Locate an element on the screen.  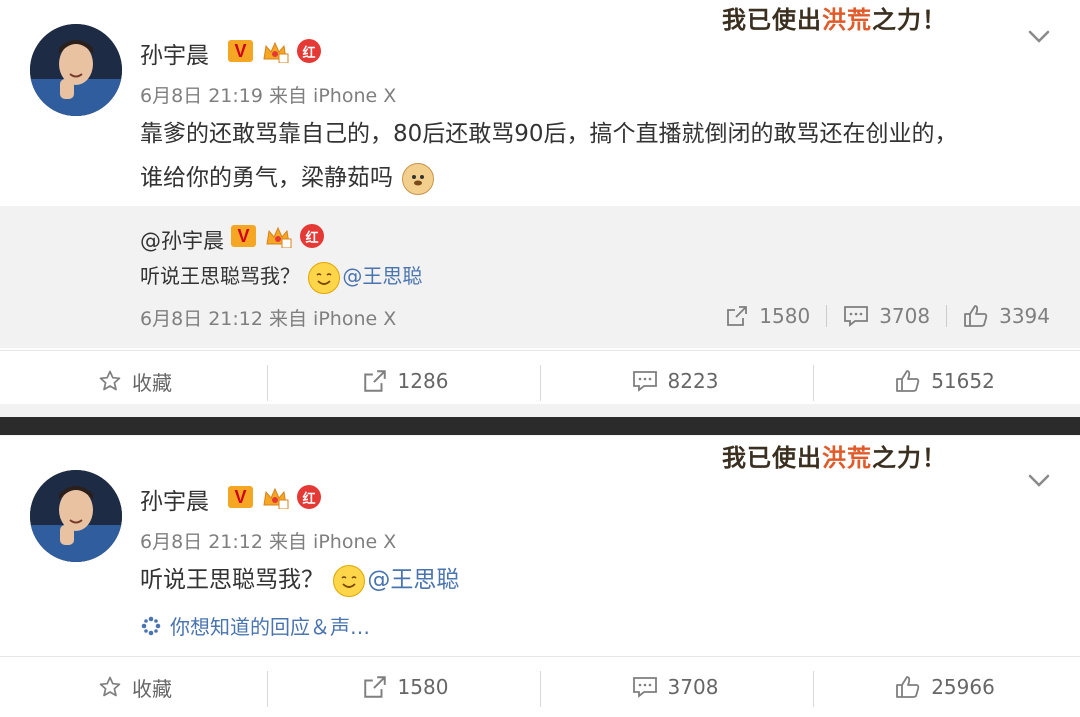
post-text-body: 听说王思聪骂我？ is located at coordinates (232, 580).